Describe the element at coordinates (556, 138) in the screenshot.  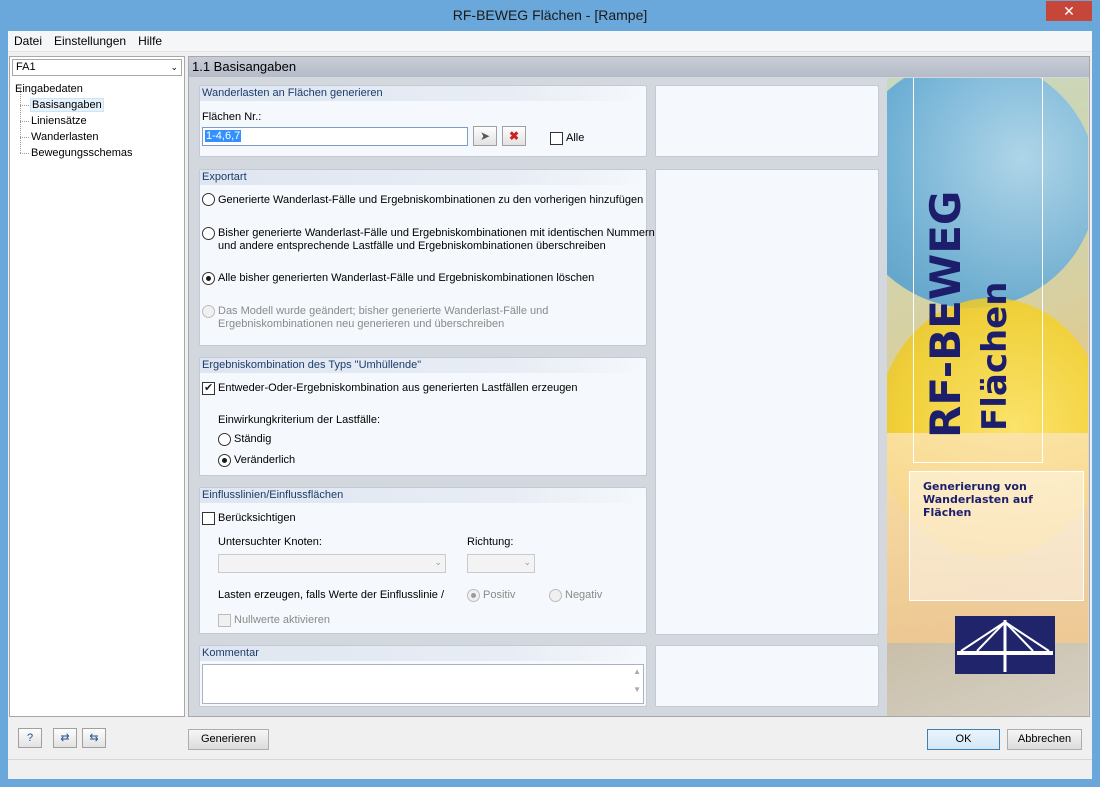
I see `alle-checkbox` at that location.